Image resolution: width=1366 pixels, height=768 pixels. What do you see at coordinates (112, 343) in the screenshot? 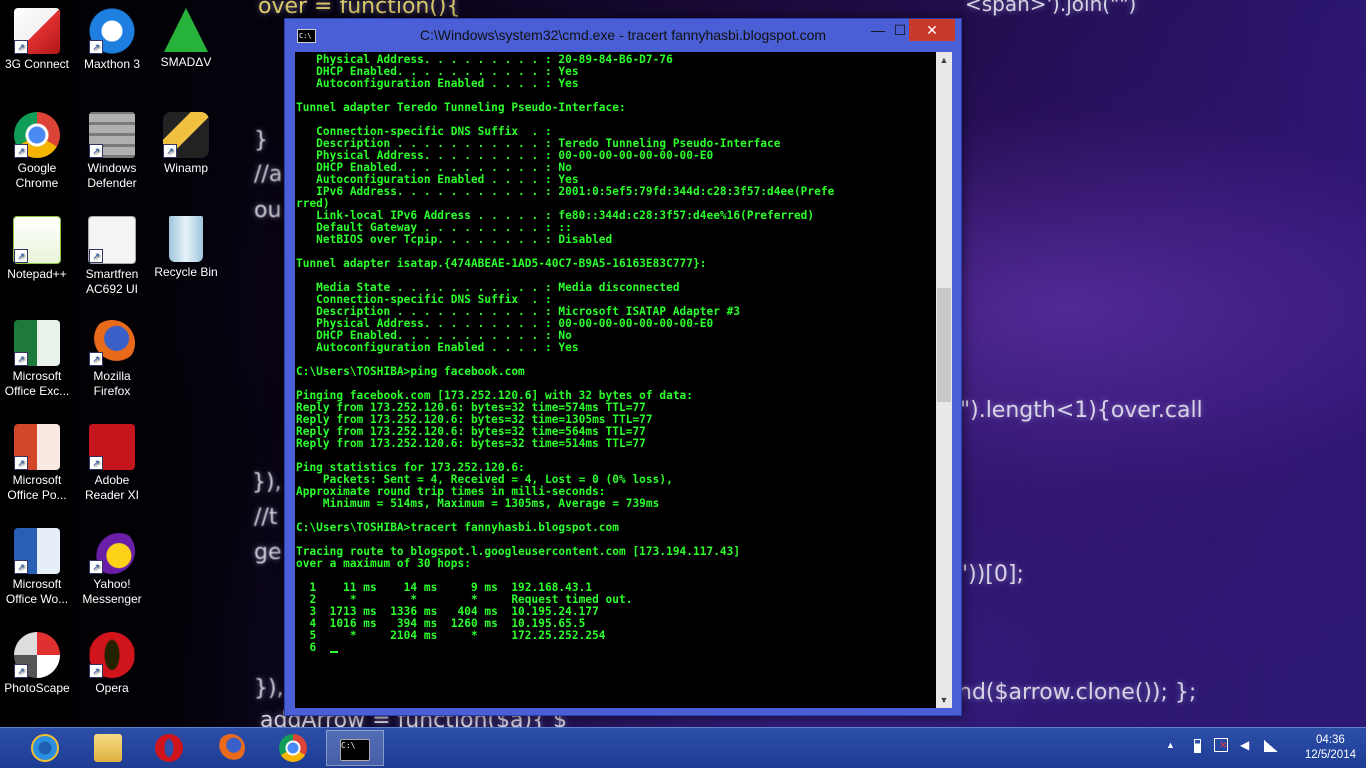
I see `firefox-icon: ↗` at bounding box center [112, 343].